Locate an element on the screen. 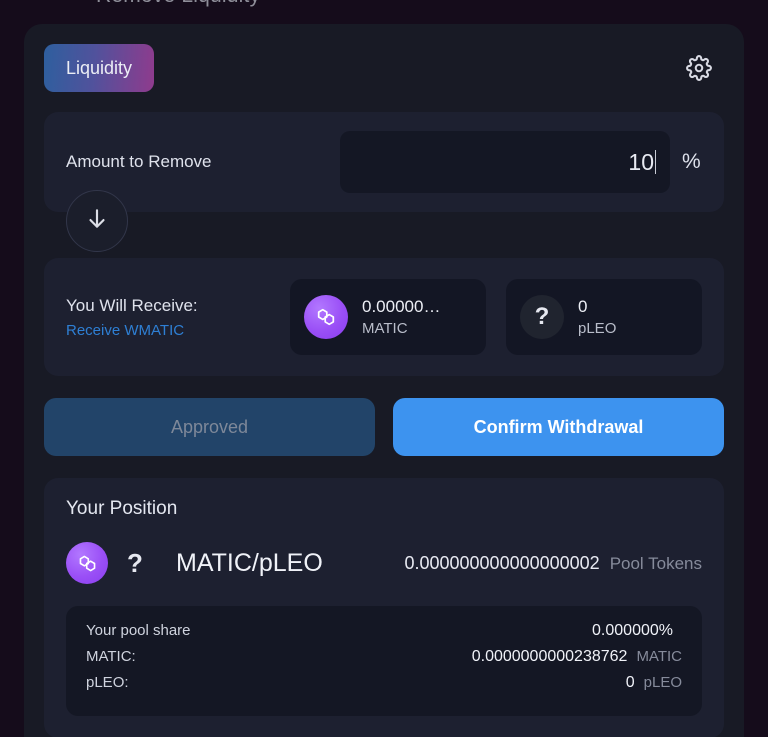 The height and width of the screenshot is (737, 768). pair-icons: ? is located at coordinates (111, 563).